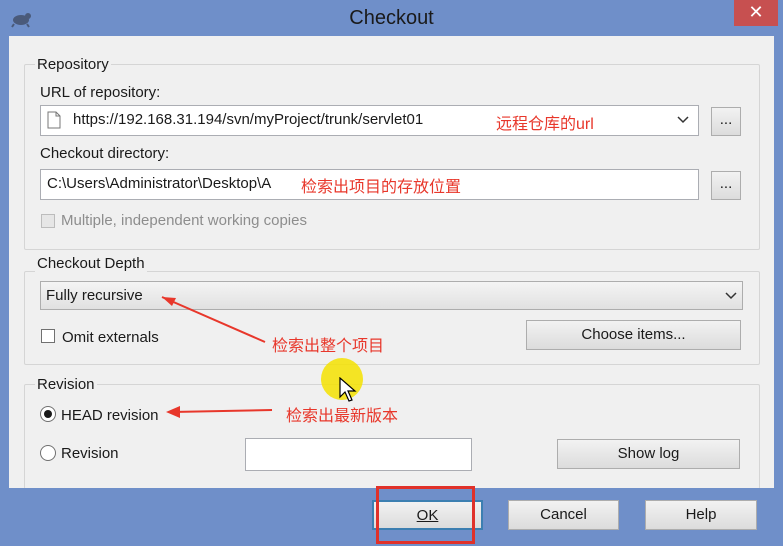  What do you see at coordinates (54, 120) in the screenshot?
I see `document-icon` at bounding box center [54, 120].